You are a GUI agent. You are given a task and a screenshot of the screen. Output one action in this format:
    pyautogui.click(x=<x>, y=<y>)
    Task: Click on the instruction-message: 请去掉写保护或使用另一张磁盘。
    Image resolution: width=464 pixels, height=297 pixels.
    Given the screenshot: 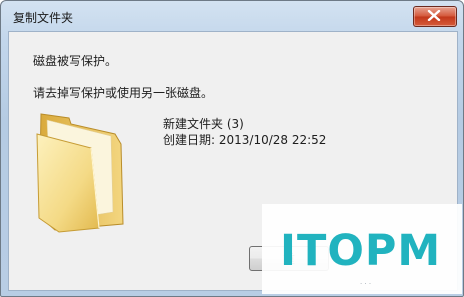 What is the action you would take?
    pyautogui.click(x=123, y=93)
    